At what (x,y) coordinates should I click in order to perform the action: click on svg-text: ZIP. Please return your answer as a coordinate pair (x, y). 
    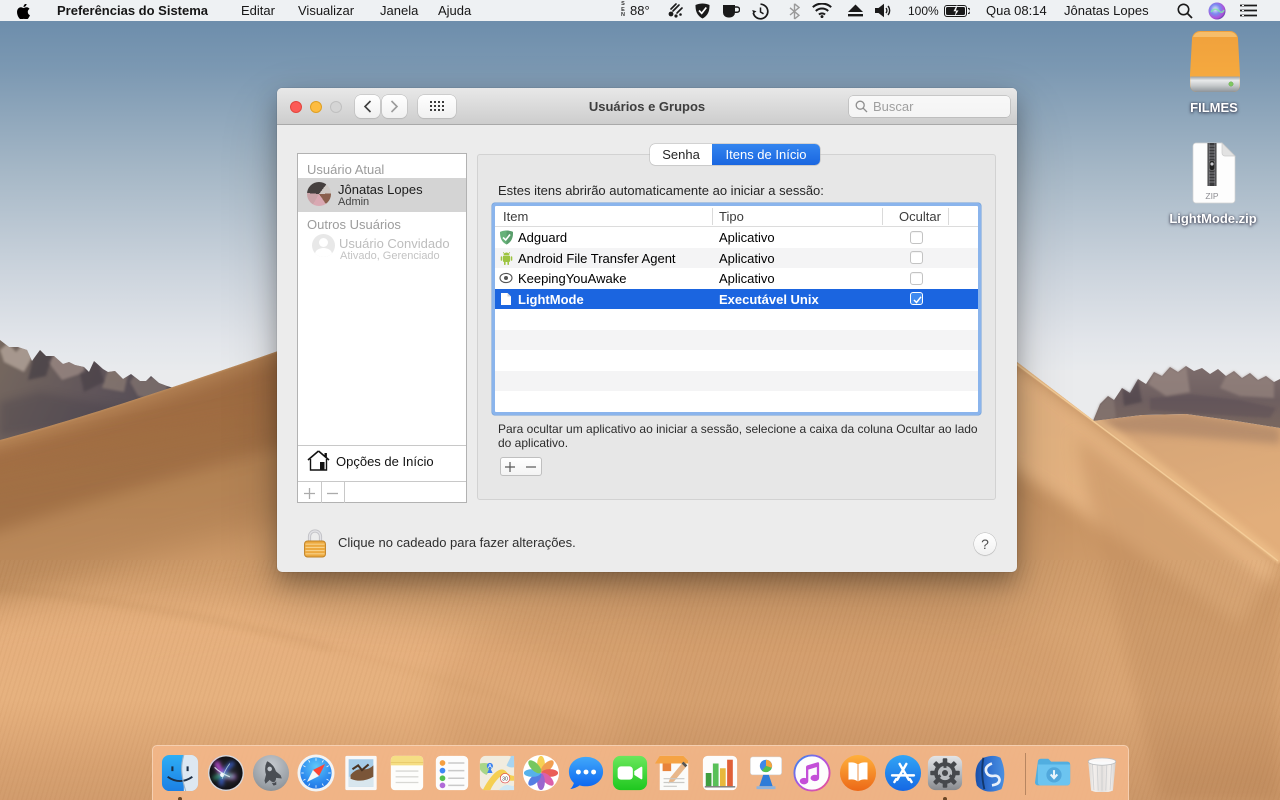
    Looking at the image, I should click on (1212, 196).